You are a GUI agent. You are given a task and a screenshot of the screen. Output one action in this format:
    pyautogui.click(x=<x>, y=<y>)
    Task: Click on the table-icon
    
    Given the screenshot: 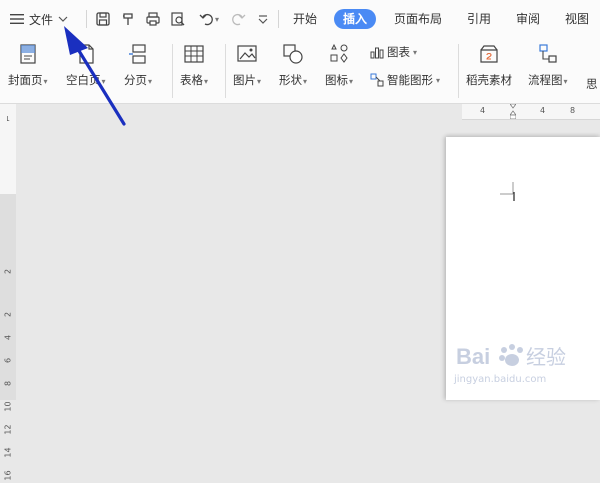 What is the action you would take?
    pyautogui.click(x=194, y=54)
    